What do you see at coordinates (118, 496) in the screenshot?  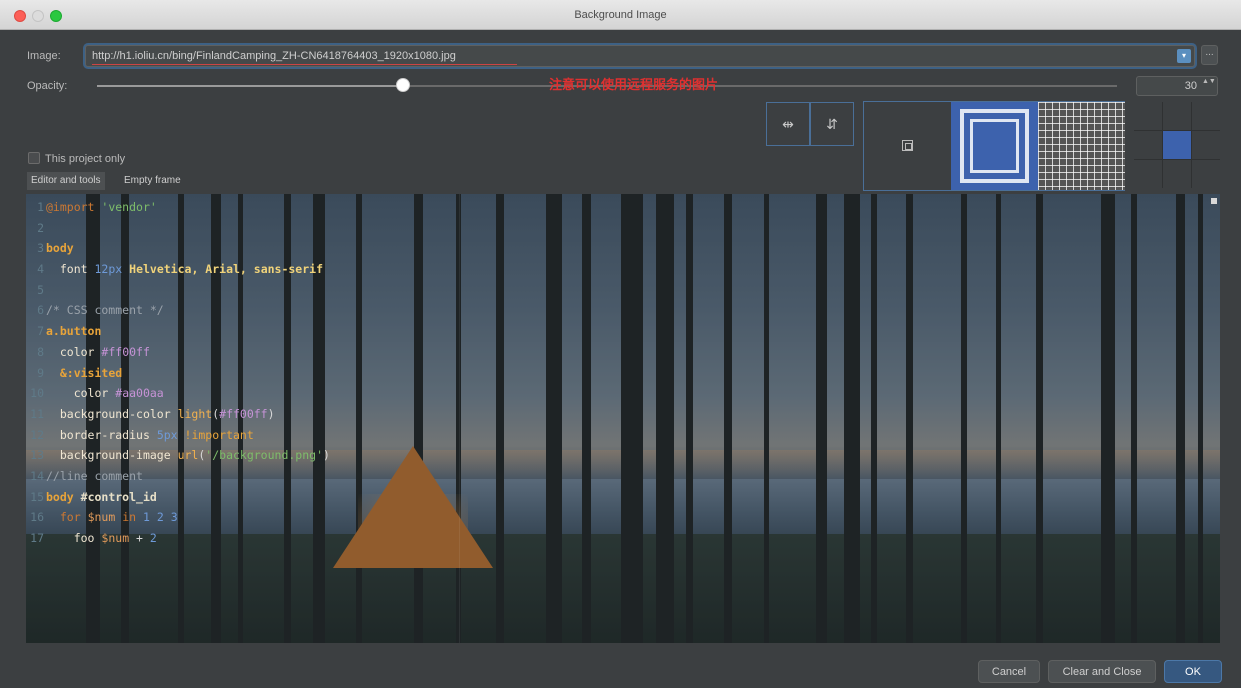 I see `code-token: #control_id` at bounding box center [118, 496].